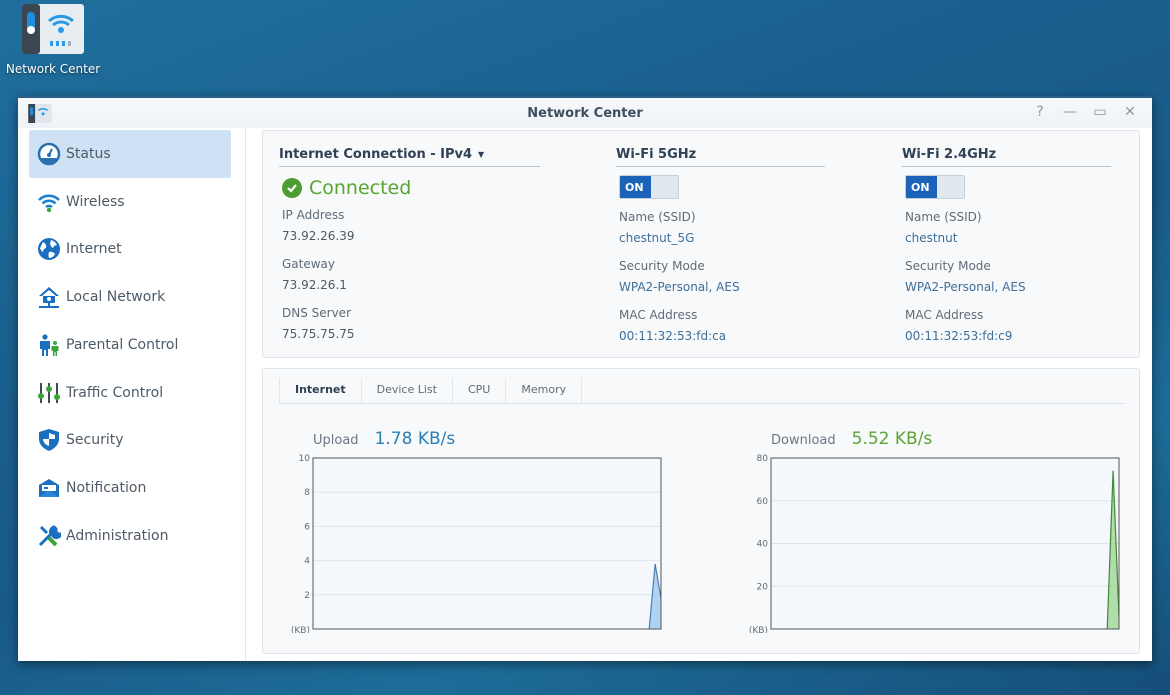  What do you see at coordinates (88, 154) in the screenshot?
I see `sidebar-item-label: Status` at bounding box center [88, 154].